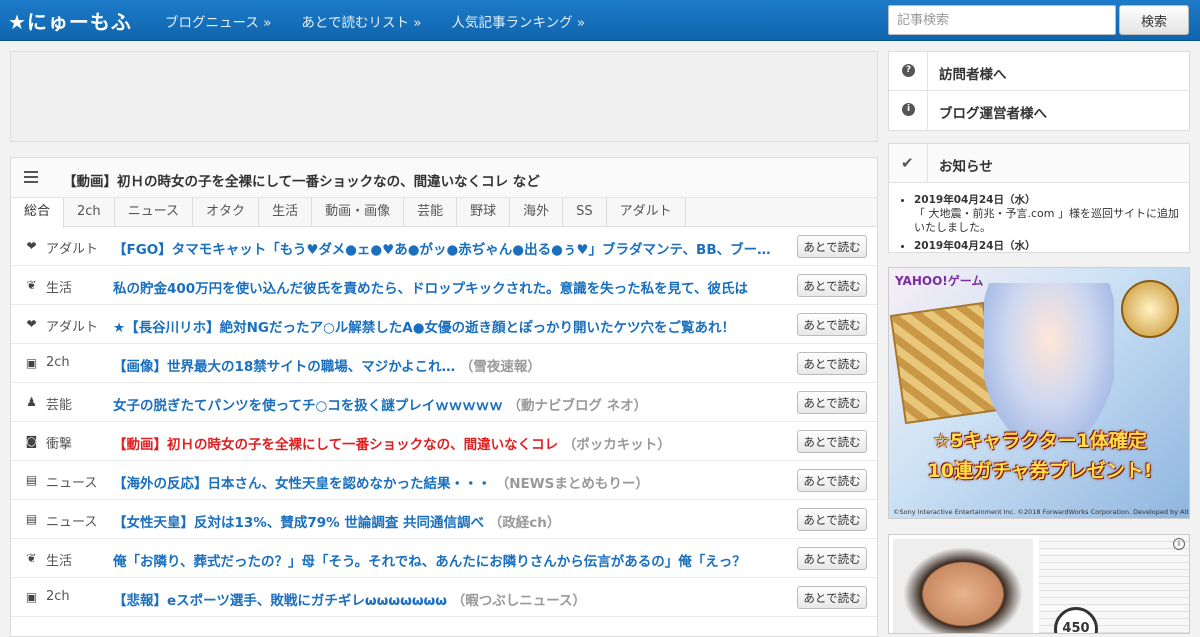  What do you see at coordinates (361, 21) in the screenshot?
I see `nav-read-later-list: あとで読むリスト »` at bounding box center [361, 21].